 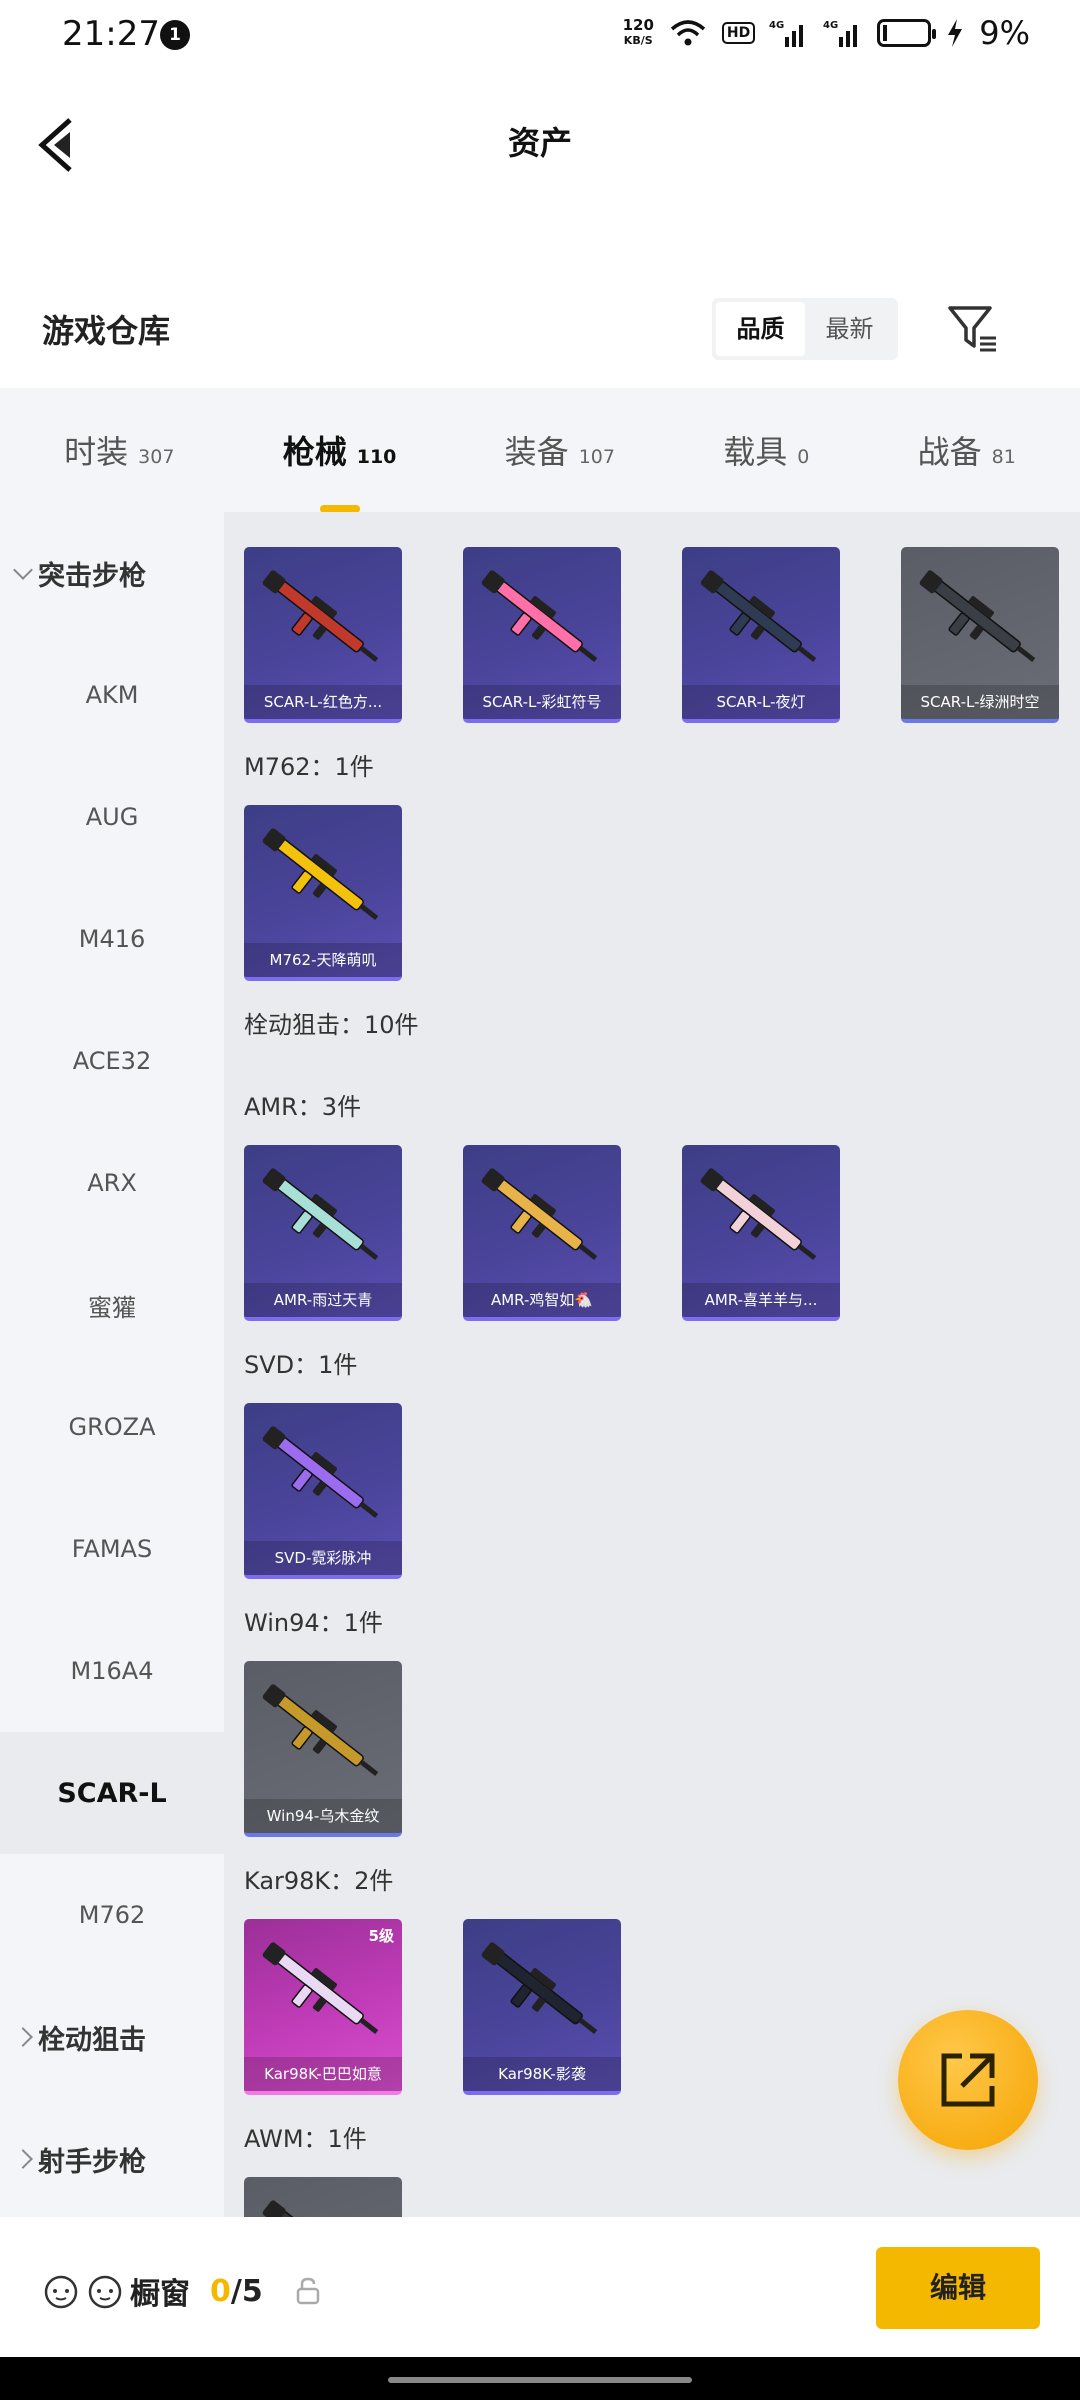 I want to click on external-link-icon, so click(x=968, y=2080).